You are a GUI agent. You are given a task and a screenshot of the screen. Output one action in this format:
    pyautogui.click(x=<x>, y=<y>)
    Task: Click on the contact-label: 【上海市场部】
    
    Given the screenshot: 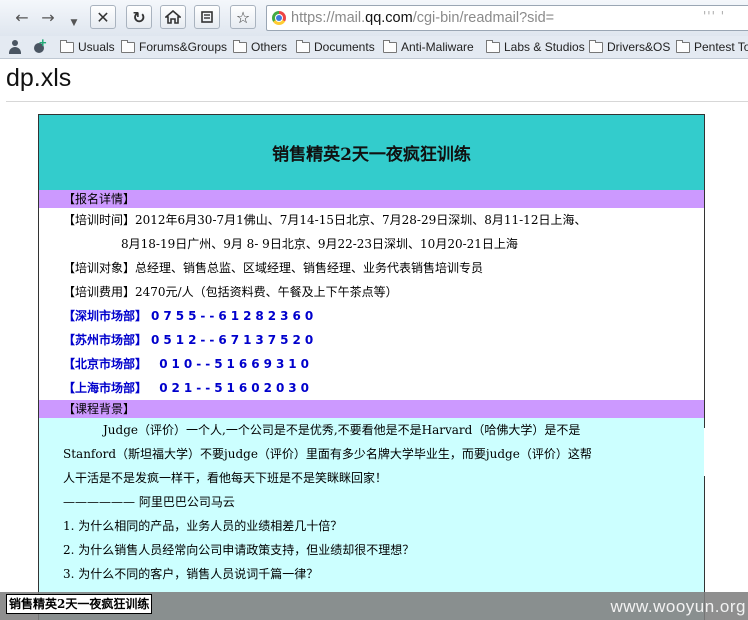 What is the action you would take?
    pyautogui.click(x=105, y=388)
    